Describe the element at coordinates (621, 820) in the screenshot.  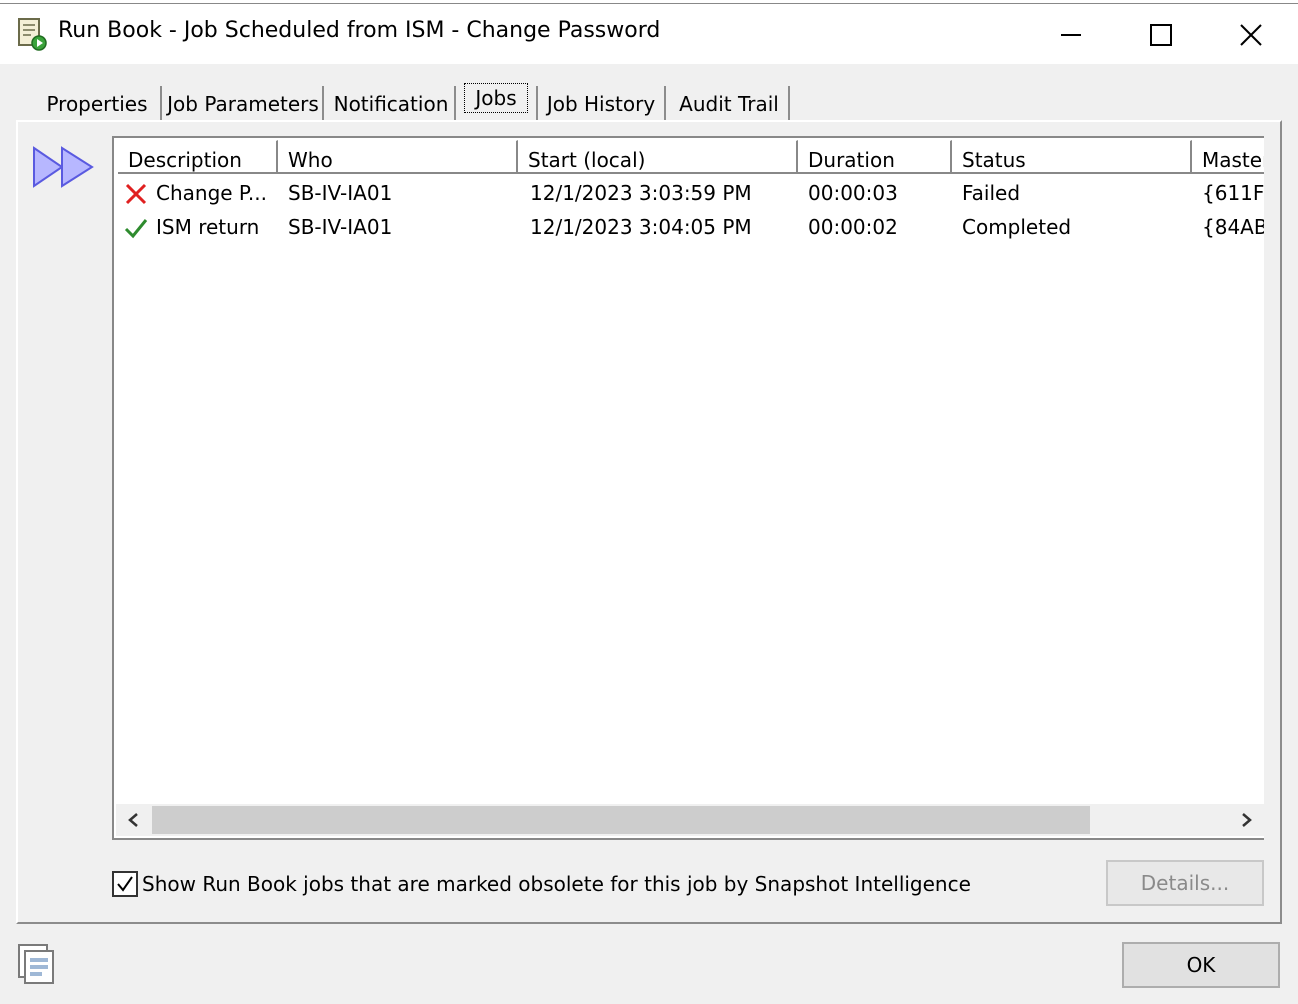
I see `scrollbar-thumb` at that location.